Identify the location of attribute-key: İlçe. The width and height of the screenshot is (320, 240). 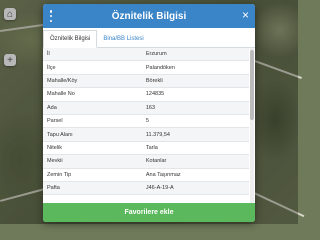
(92, 67).